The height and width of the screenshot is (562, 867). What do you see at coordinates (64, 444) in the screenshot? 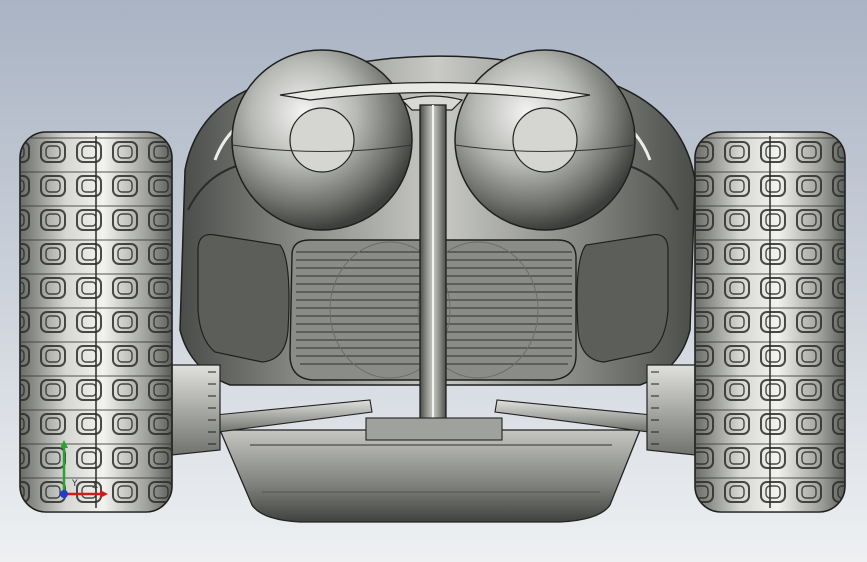
I see `y-axis-arrowhead` at bounding box center [64, 444].